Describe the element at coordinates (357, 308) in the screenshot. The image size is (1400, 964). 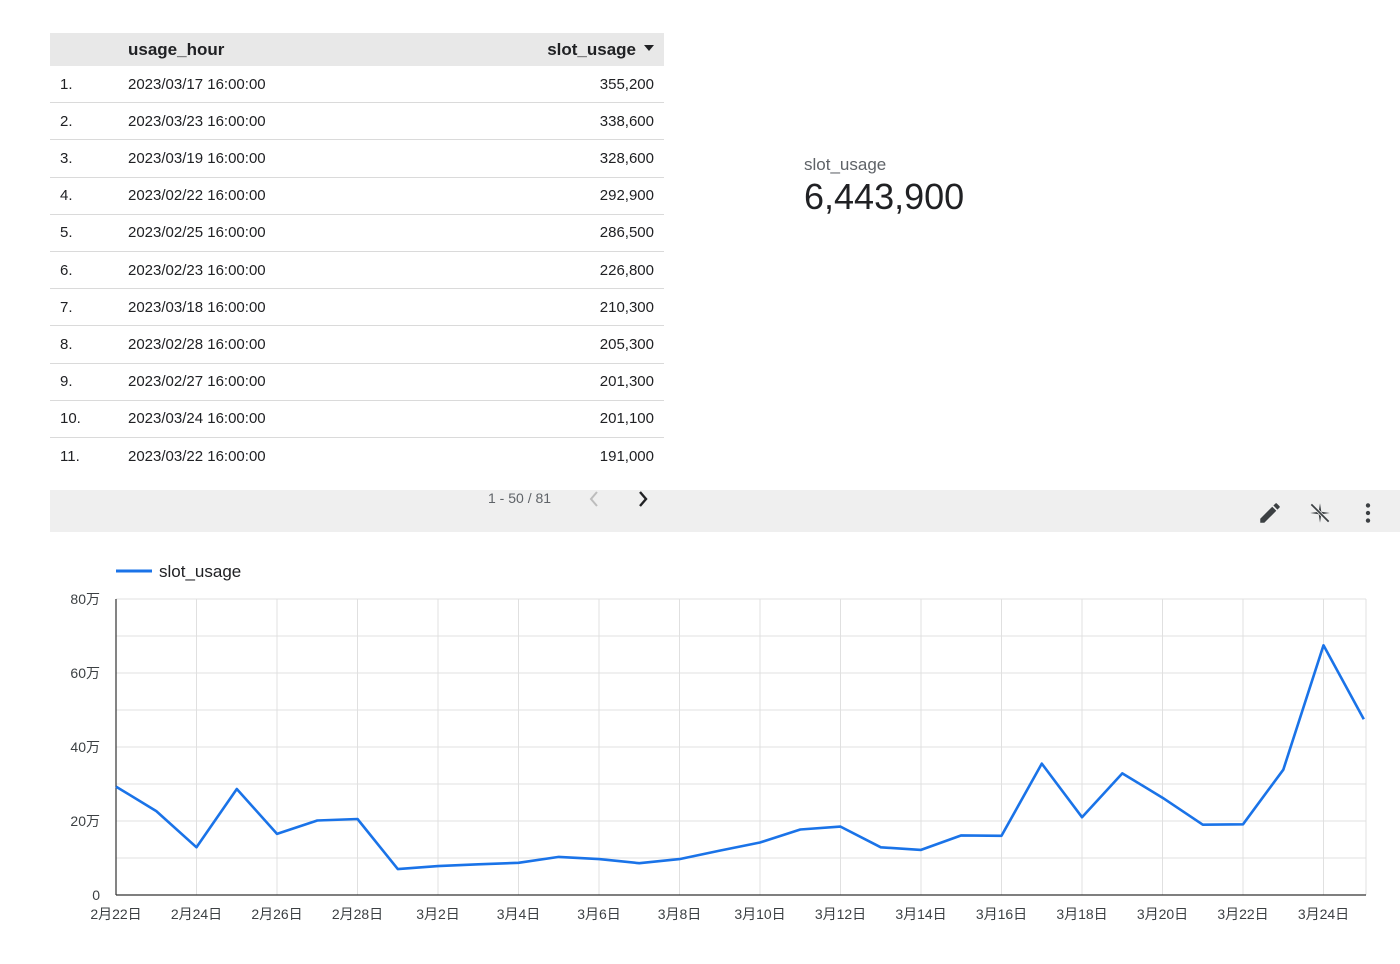
I see `table-row: 7. 2023/03/18 16:00:00 210,300` at that location.